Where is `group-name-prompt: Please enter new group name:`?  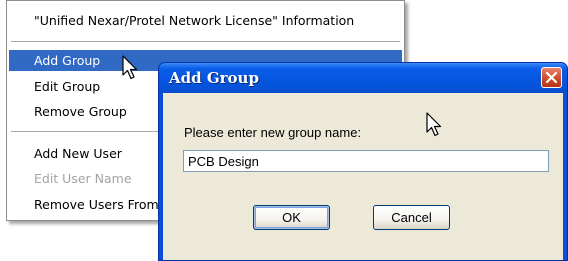 group-name-prompt: Please enter new group name: is located at coordinates (273, 132).